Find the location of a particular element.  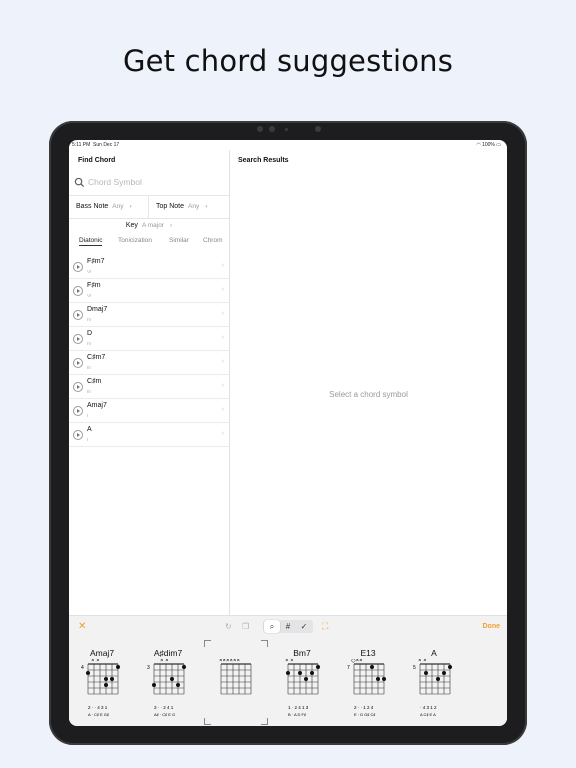

chord-degree: III is located at coordinates (89, 367).